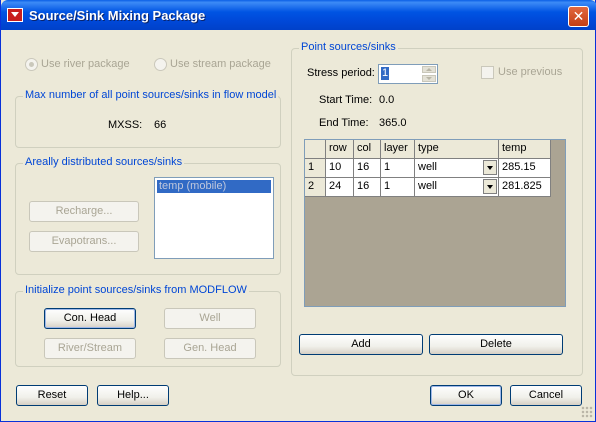 The height and width of the screenshot is (422, 596). I want to click on stepper-down-icon, so click(429, 78).